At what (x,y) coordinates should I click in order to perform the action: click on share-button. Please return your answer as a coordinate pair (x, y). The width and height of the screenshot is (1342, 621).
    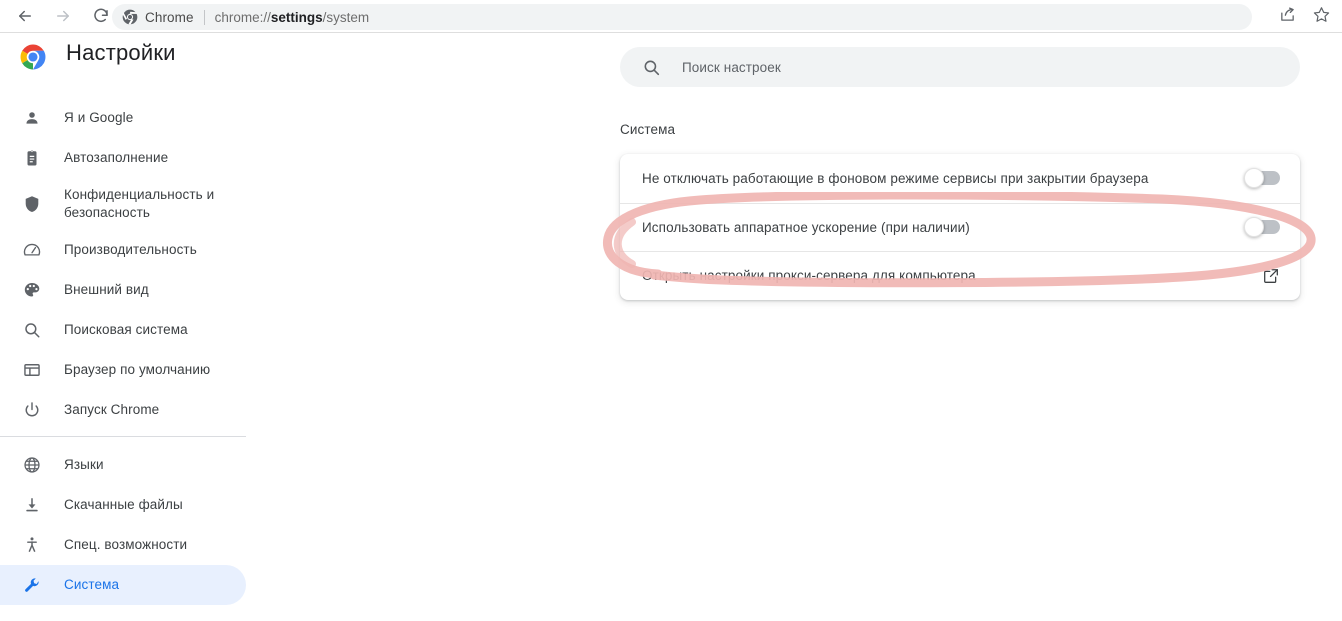
    Looking at the image, I should click on (1287, 17).